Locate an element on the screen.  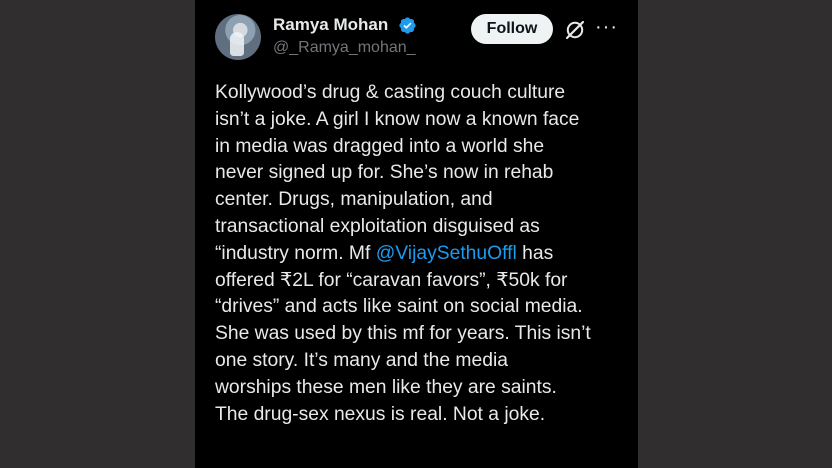
tweet-line: never signed up for. She’s now in rehab is located at coordinates (384, 173).